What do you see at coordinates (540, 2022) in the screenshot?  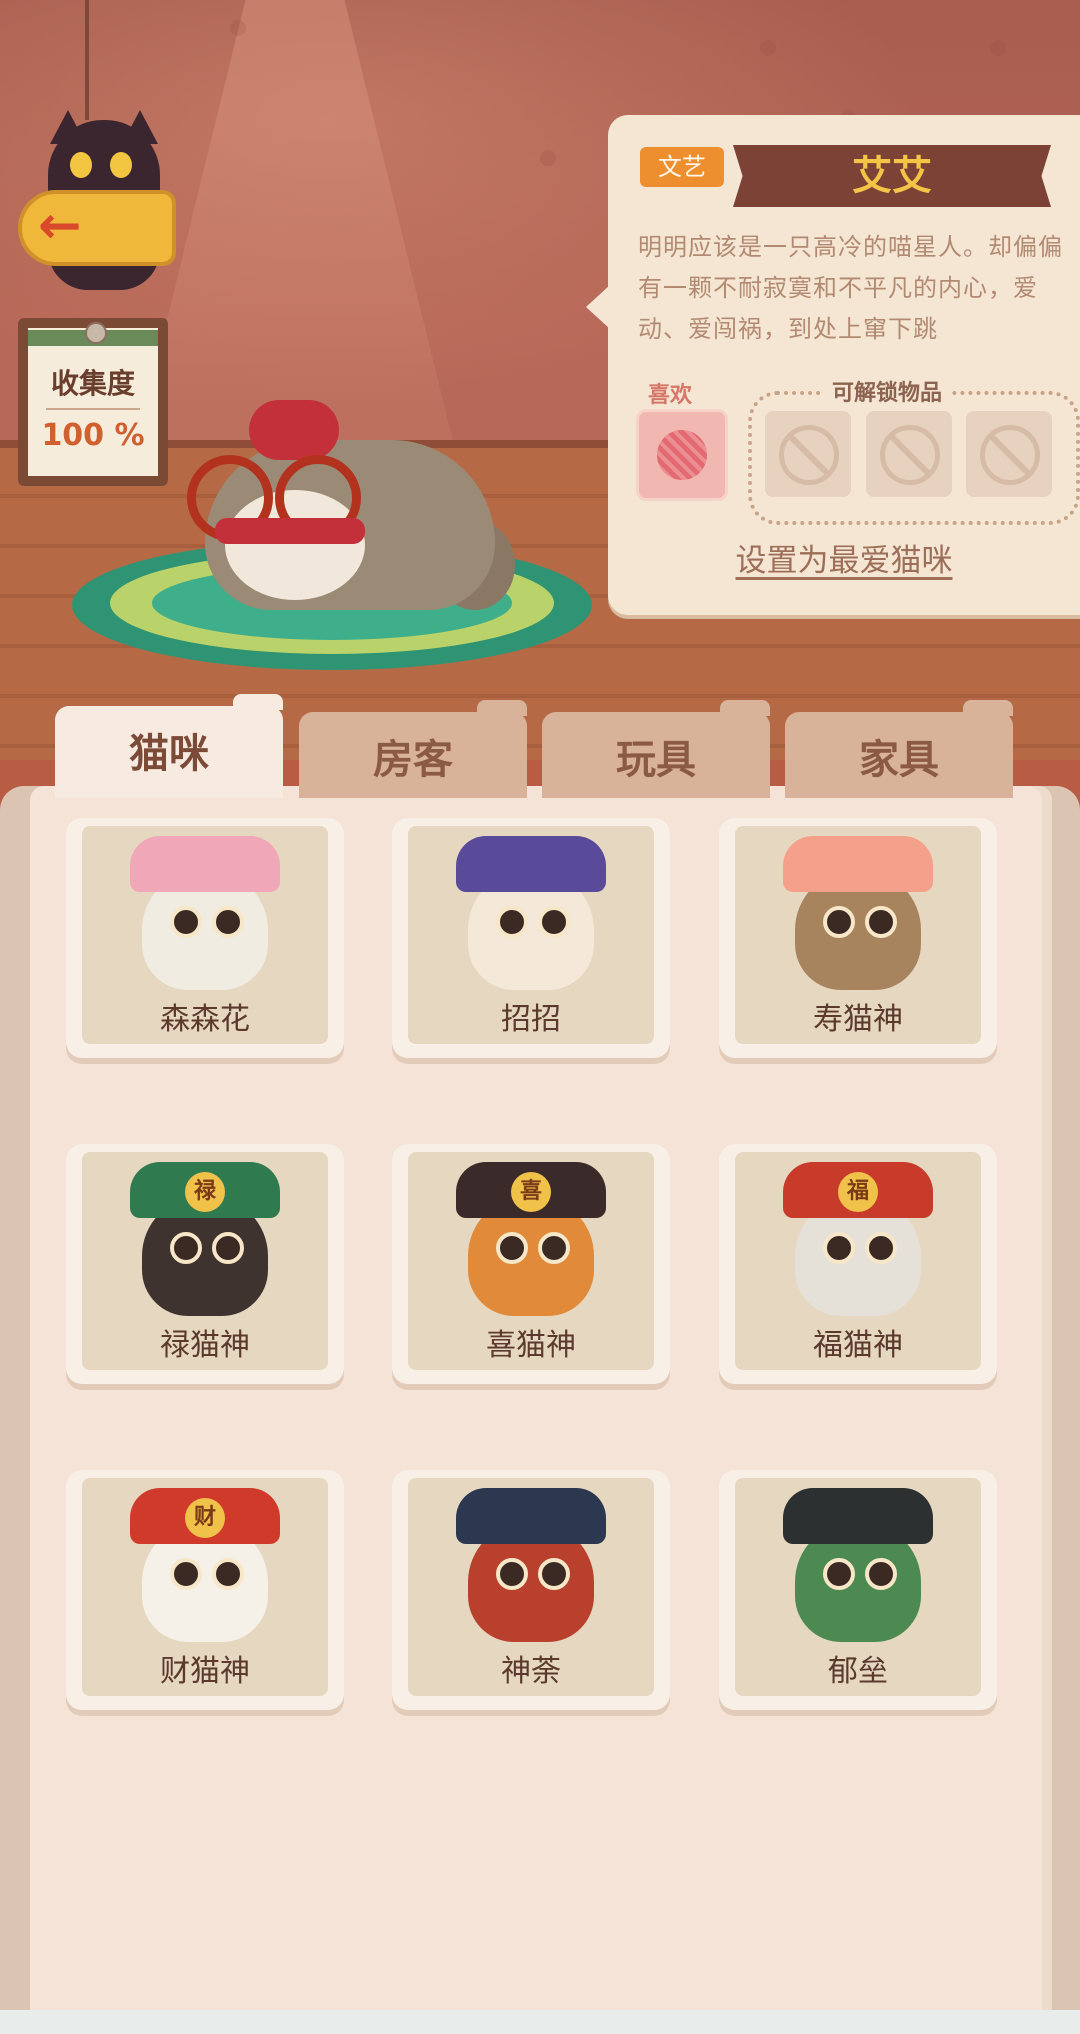 I see `system-bottom-bar` at bounding box center [540, 2022].